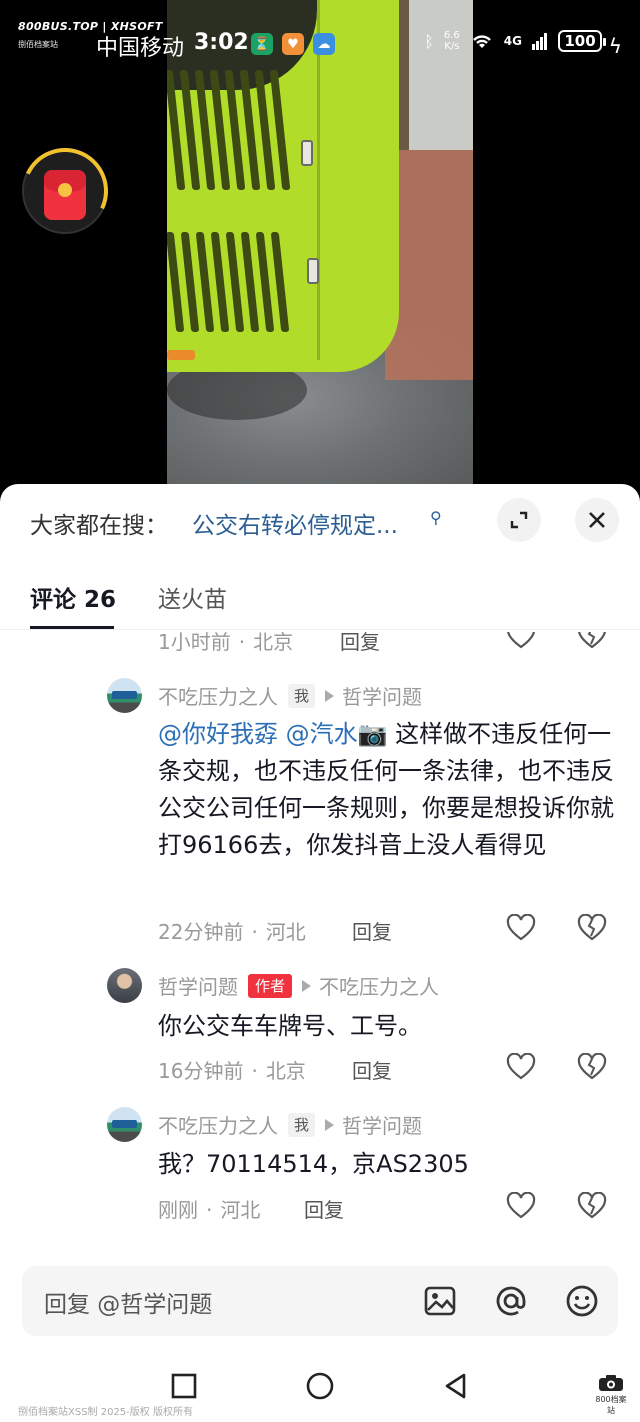 This screenshot has height=1422, width=640. I want to click on home-icon, so click(320, 1386).